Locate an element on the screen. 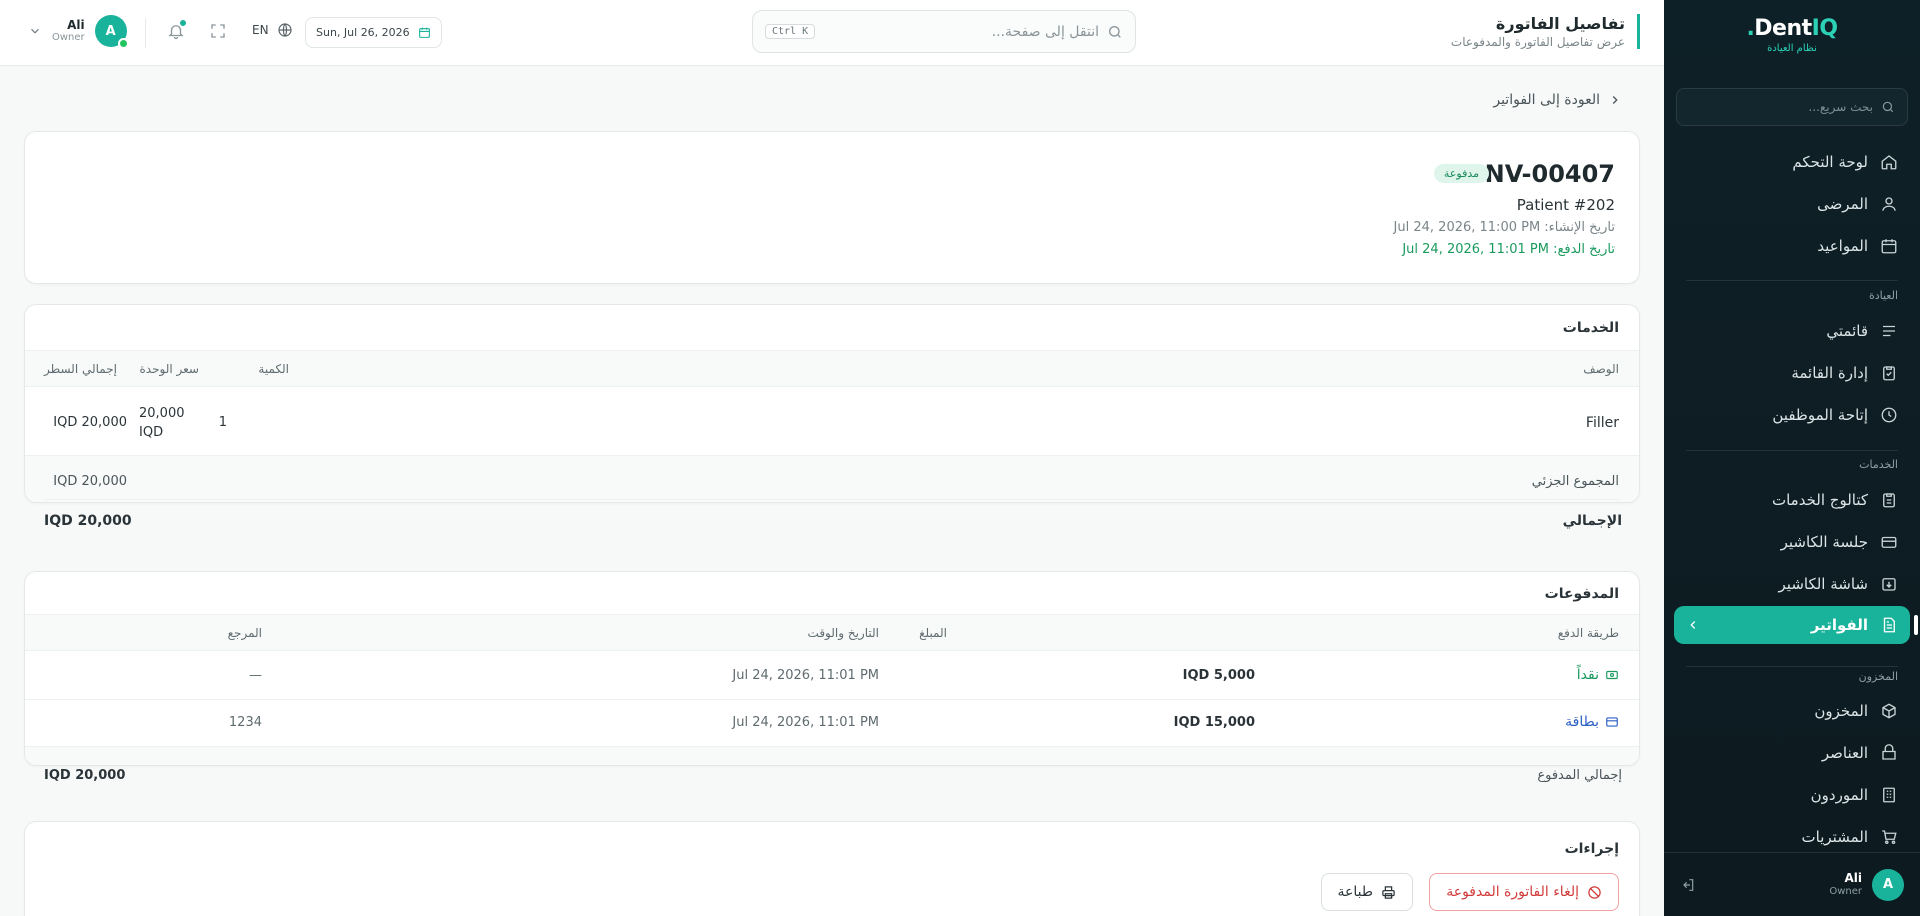 The height and width of the screenshot is (916, 1920). services-table-header: الوصف الكمية سعر الوحدة إجمالي السطر is located at coordinates (832, 368).